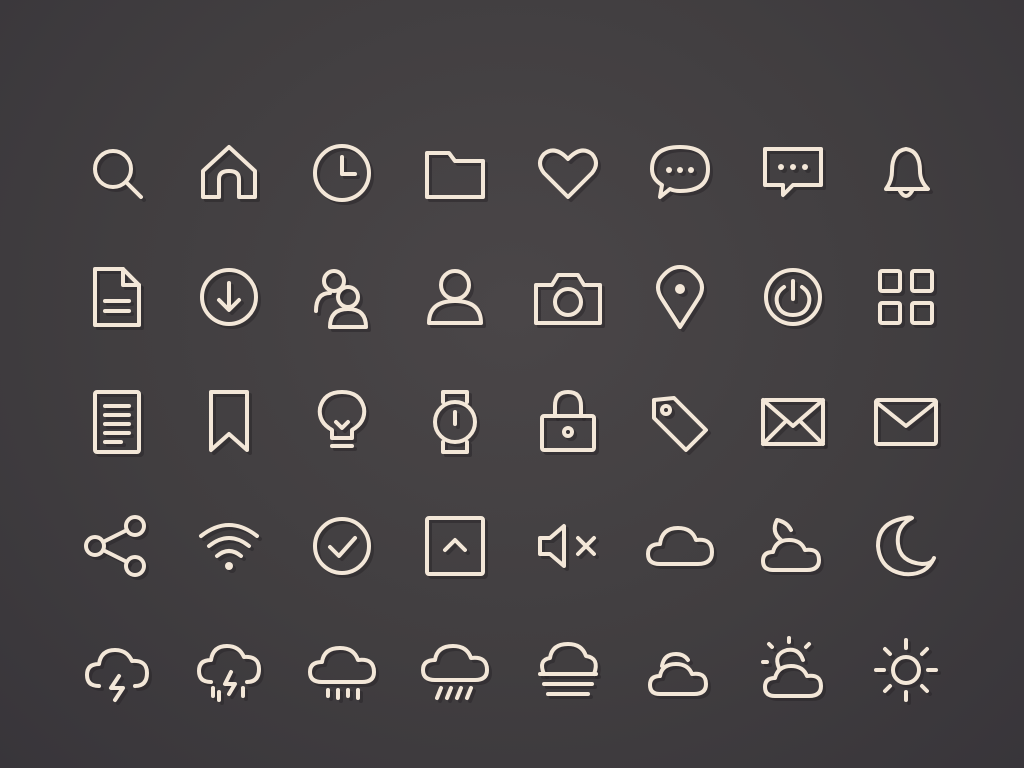 Image resolution: width=1024 pixels, height=768 pixels. Describe the element at coordinates (342, 546) in the screenshot. I see `check-circle-icon` at that location.